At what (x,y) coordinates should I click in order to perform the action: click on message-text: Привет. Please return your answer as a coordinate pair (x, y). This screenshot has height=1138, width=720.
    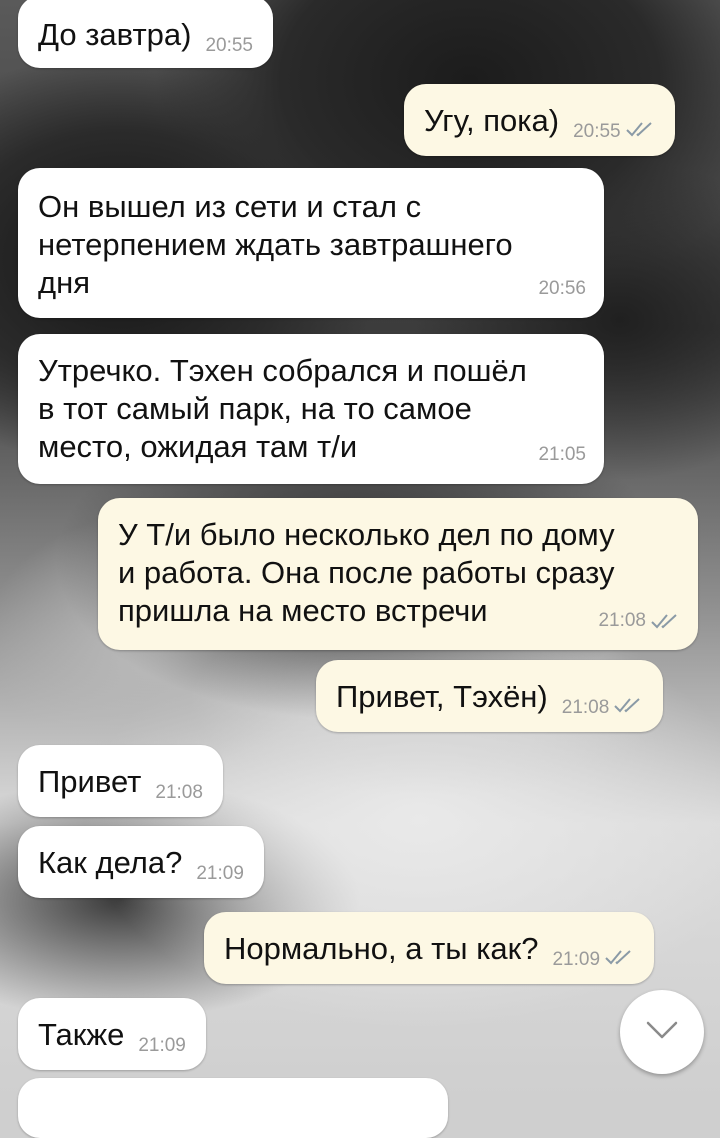
    Looking at the image, I should click on (90, 781).